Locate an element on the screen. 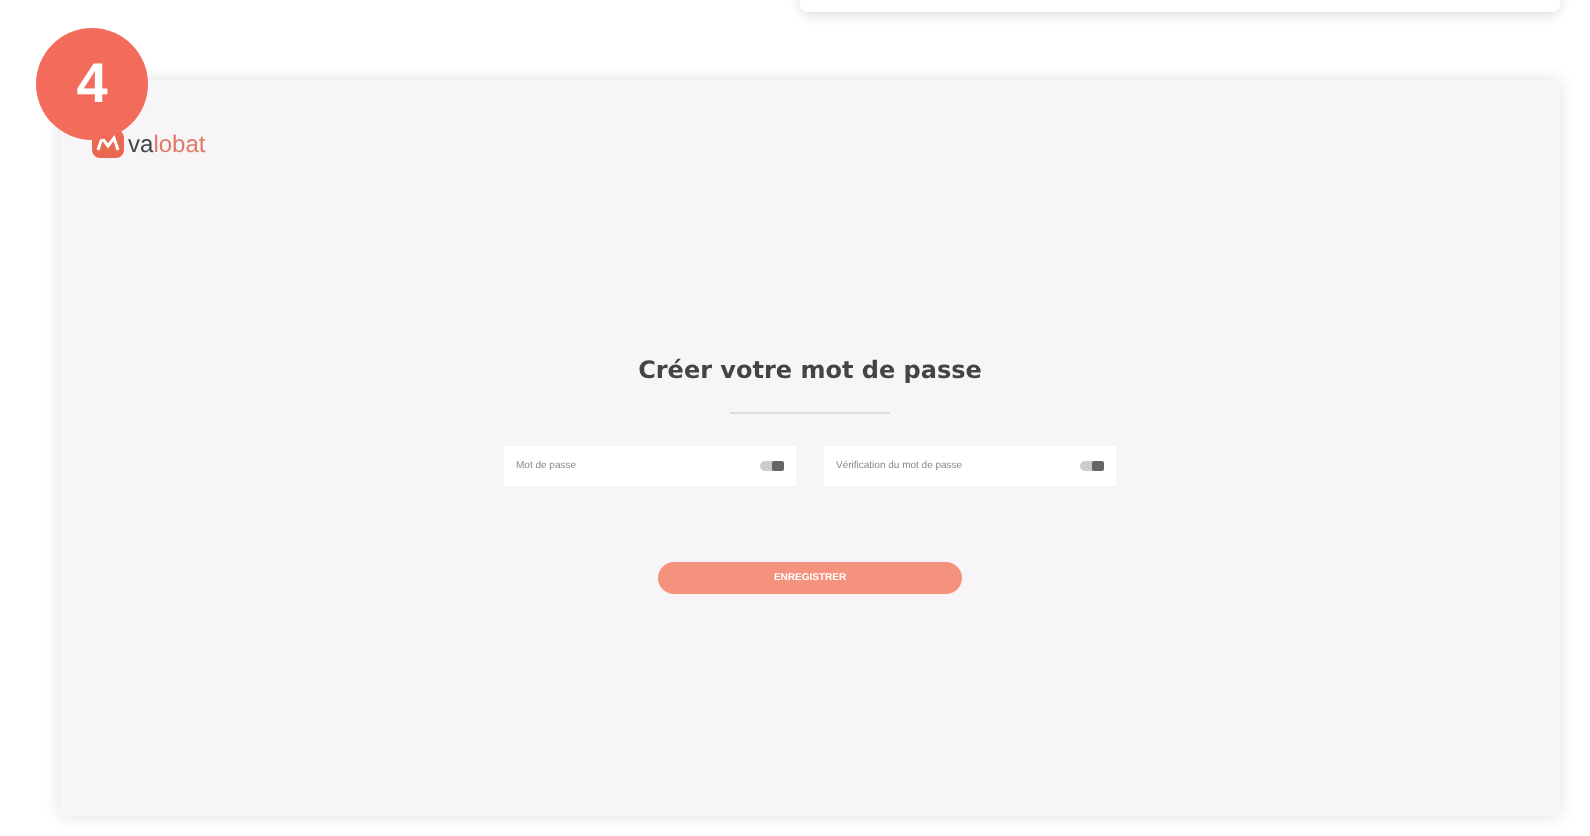  form-title: Créer votre mot de passe is located at coordinates (810, 370).